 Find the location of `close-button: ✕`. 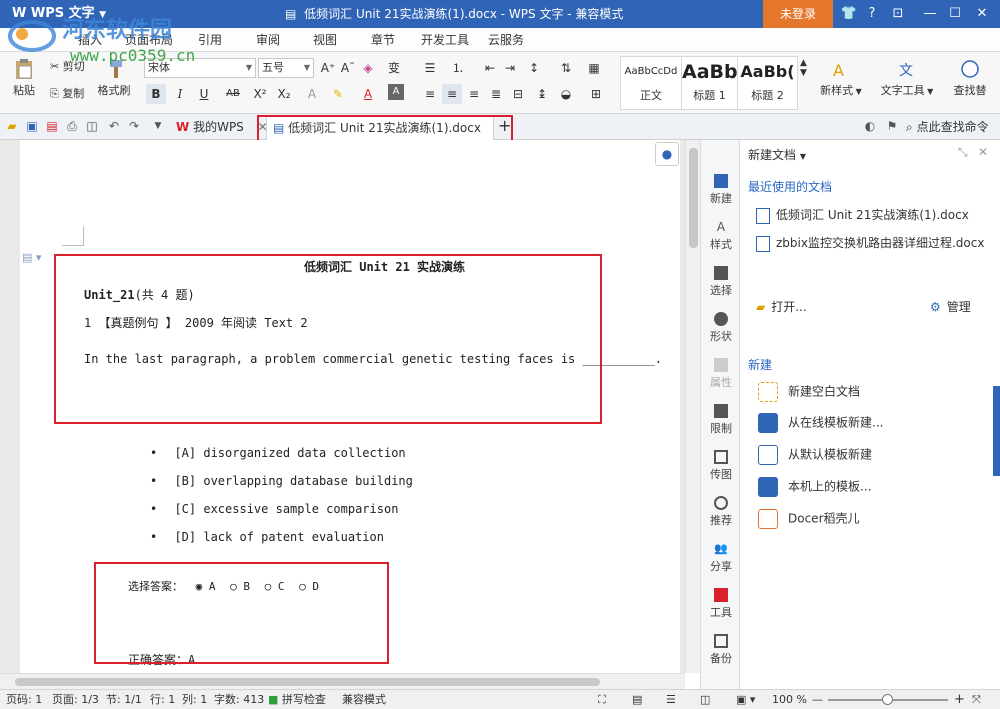

close-button: ✕ is located at coordinates (982, 14).